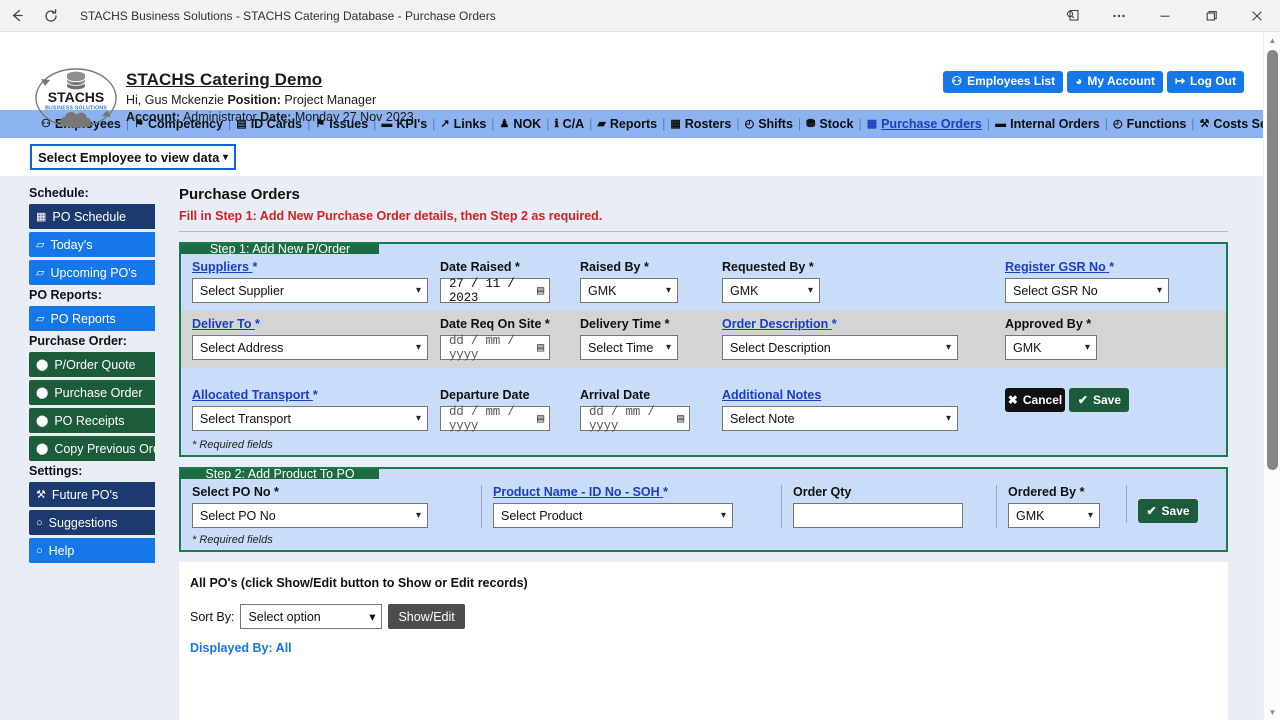 The width and height of the screenshot is (1280, 720). I want to click on nav-item-rosters: ▦ Rosters, so click(700, 124).